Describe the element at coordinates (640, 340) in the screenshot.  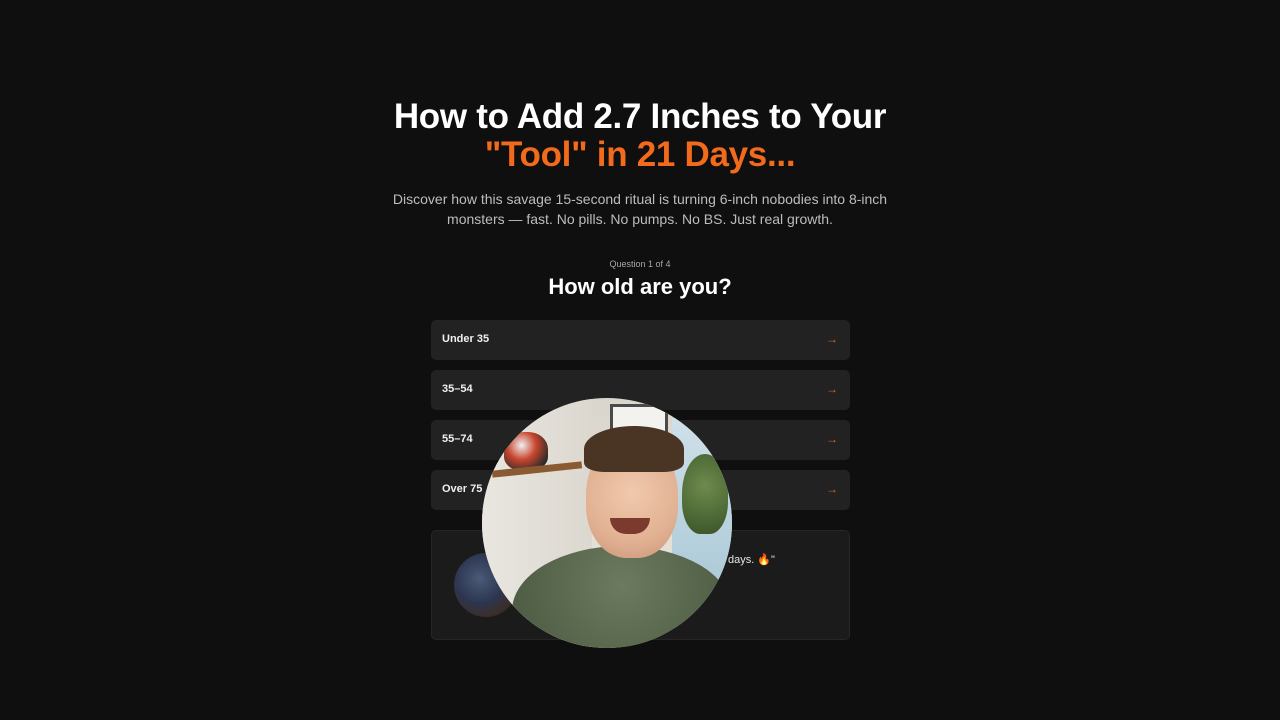
I see `age-option-under-35: Under 35 →` at that location.